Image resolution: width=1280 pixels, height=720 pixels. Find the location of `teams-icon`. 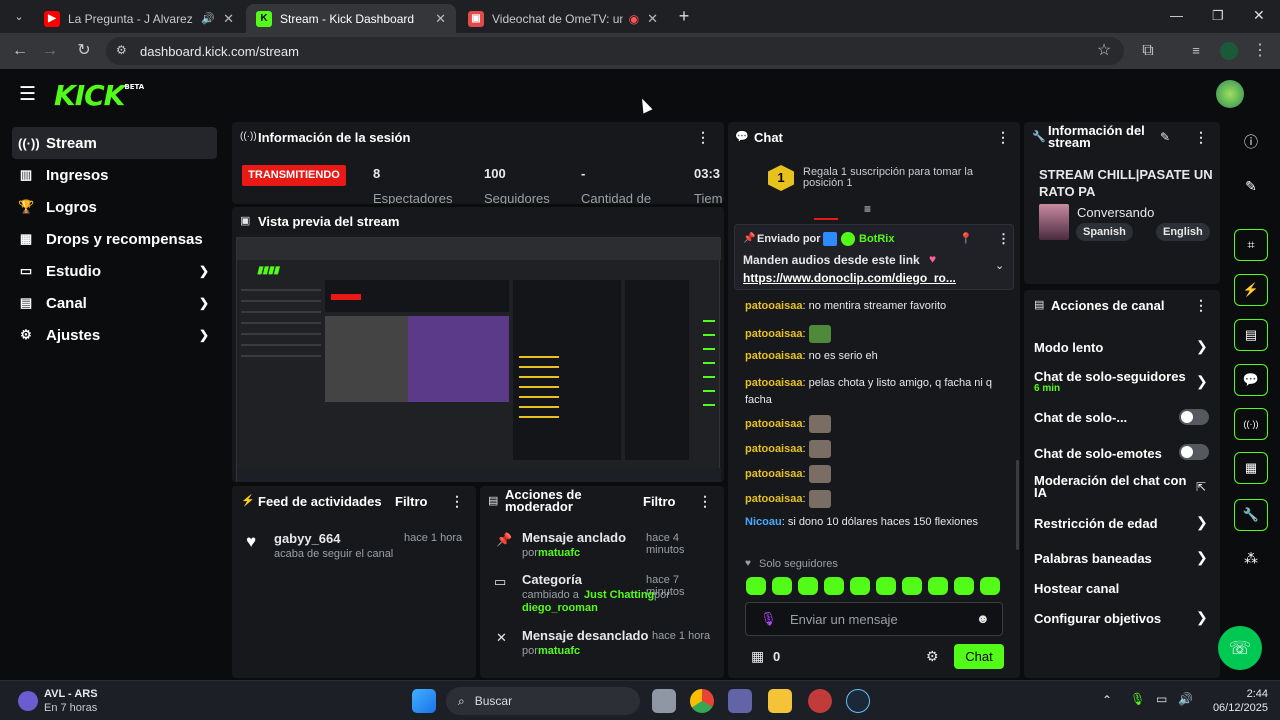

teams-icon is located at coordinates (740, 701).